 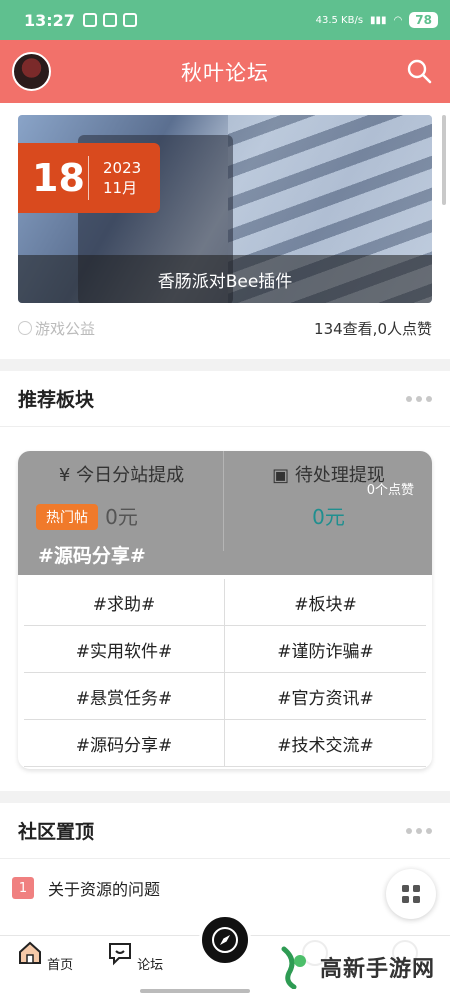 I want to click on status-bar: 13:27 43.5 KB/s ▮▮▮ ◠ 78, so click(x=225, y=20).